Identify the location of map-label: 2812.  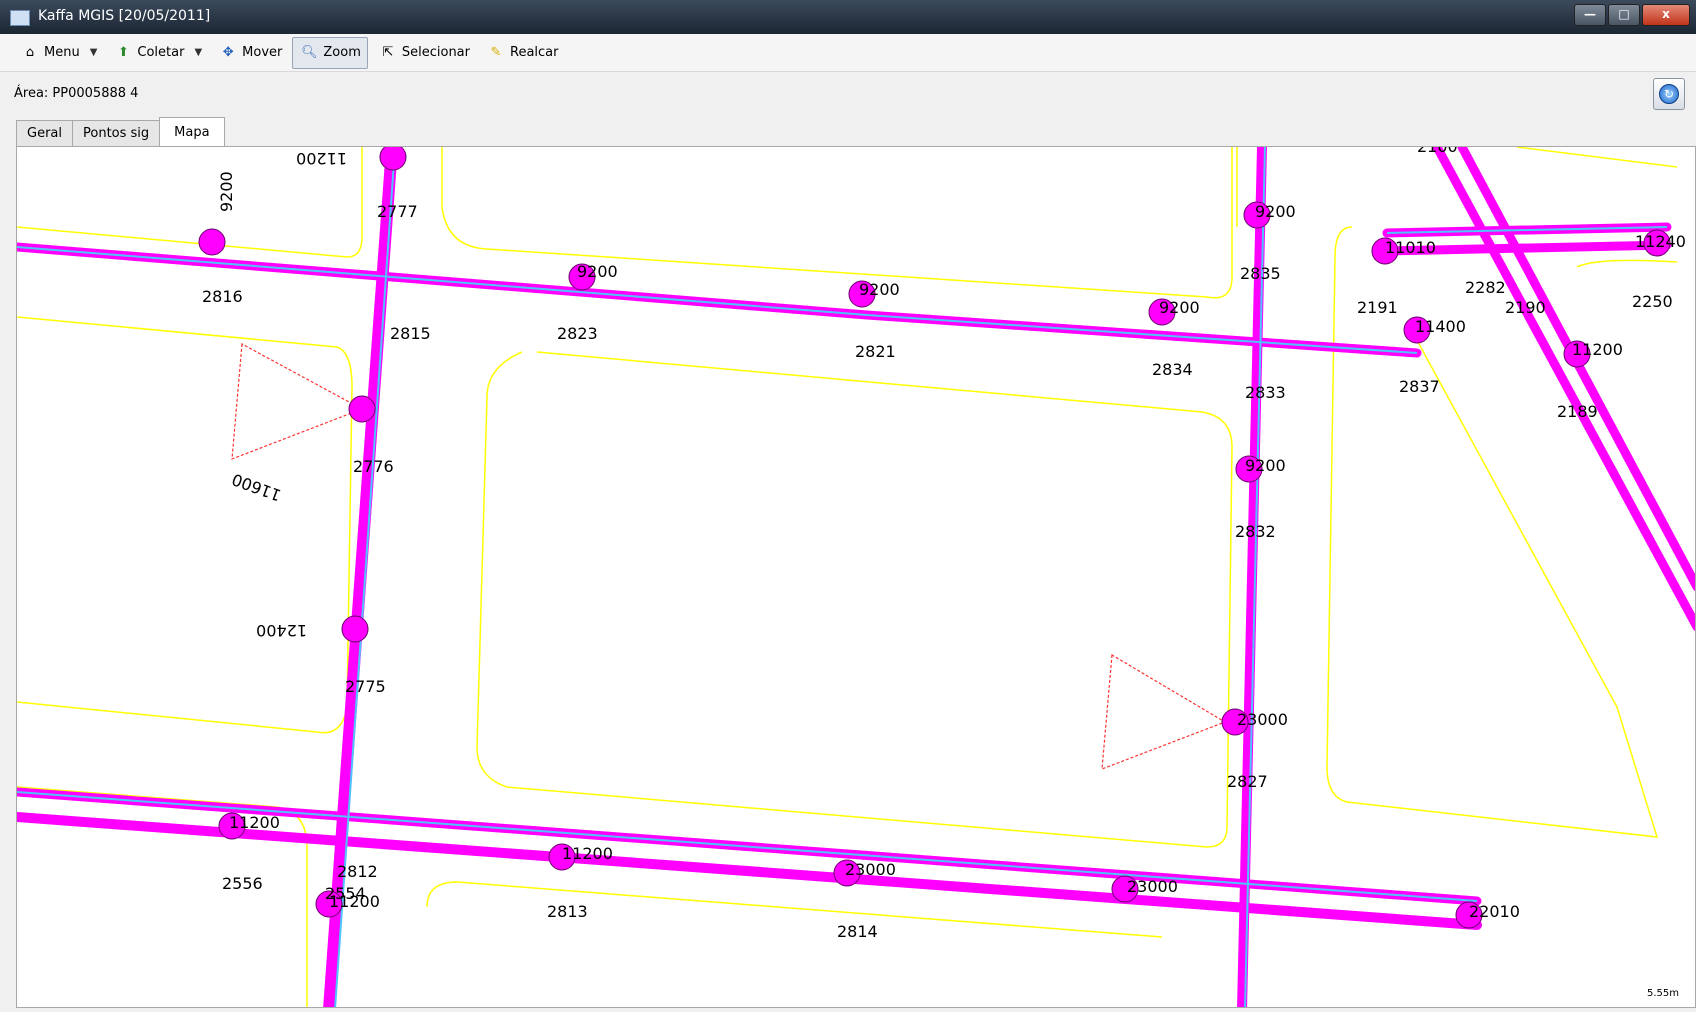
(357, 871).